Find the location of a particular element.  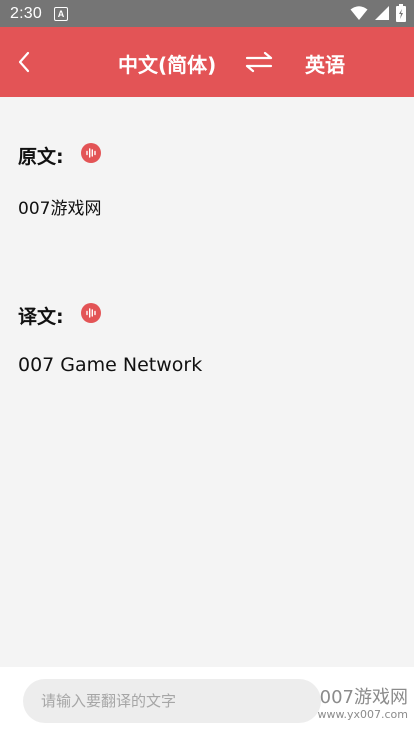

translation-label: 译文: is located at coordinates (41, 317).